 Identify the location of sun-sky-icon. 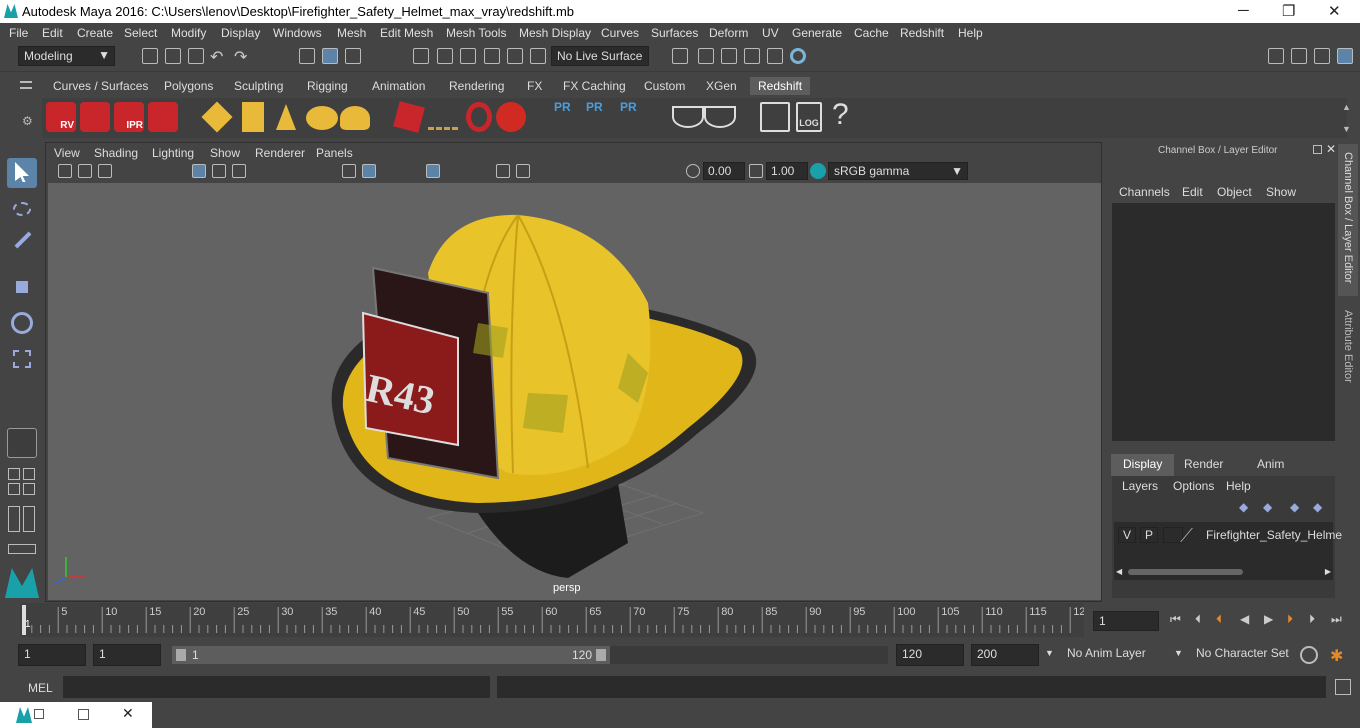
(355, 118).